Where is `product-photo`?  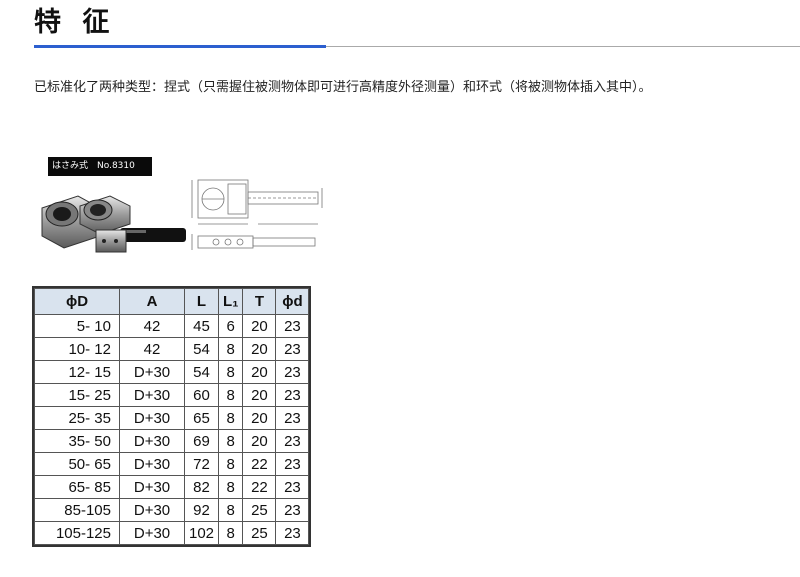
product-photo is located at coordinates (113, 224).